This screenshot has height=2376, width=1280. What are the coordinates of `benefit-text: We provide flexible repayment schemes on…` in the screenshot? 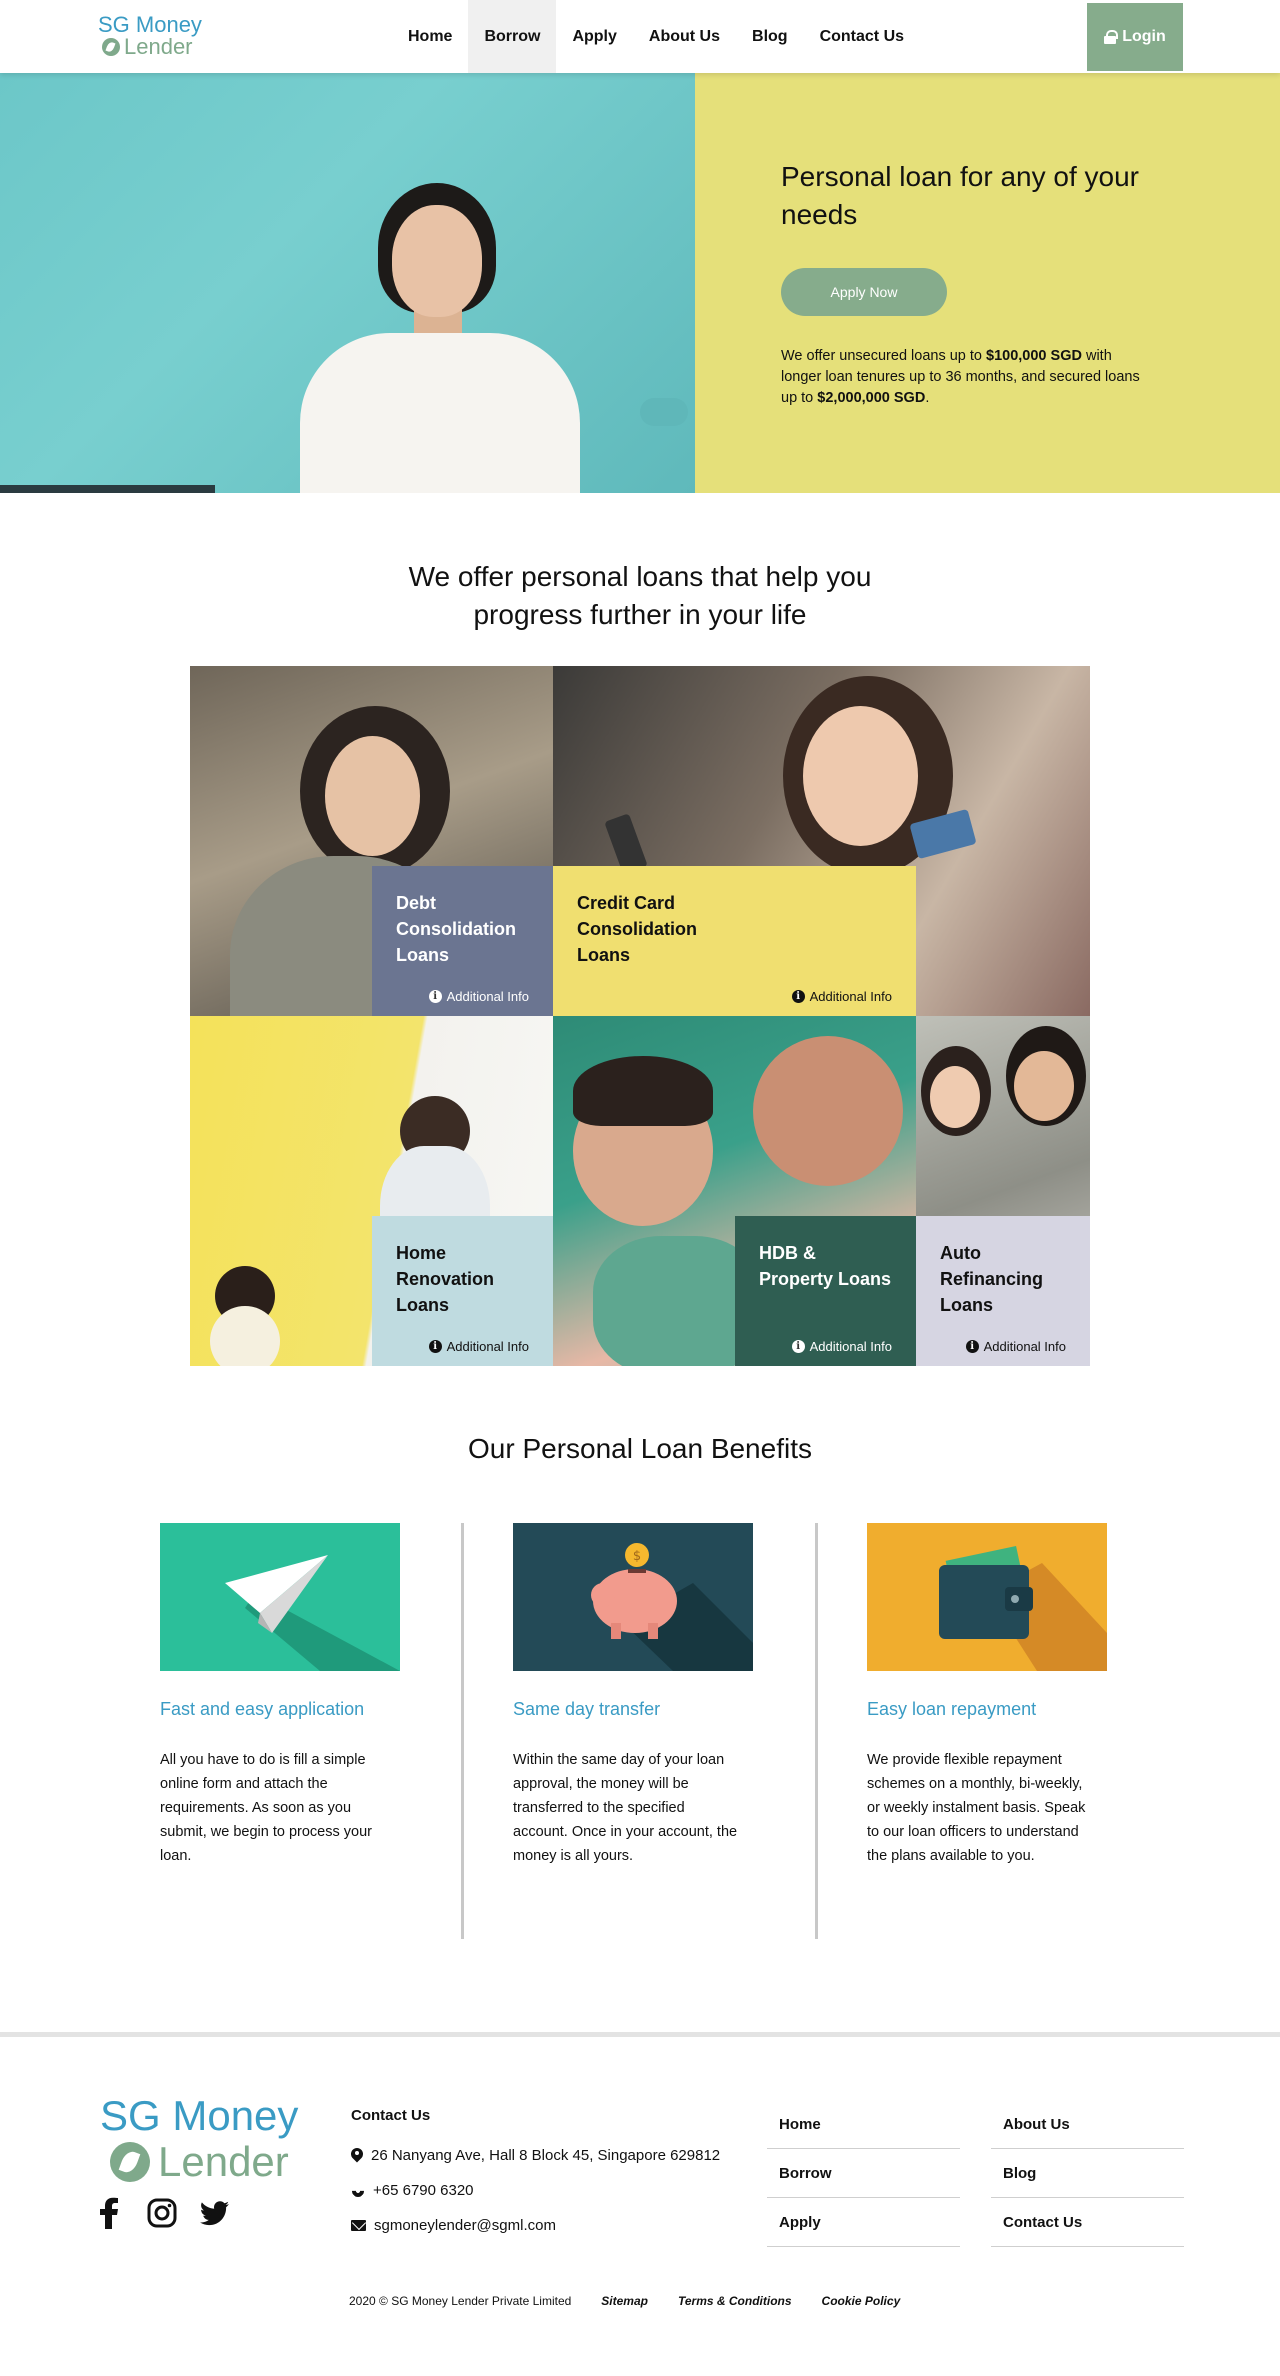 It's located at (976, 1808).